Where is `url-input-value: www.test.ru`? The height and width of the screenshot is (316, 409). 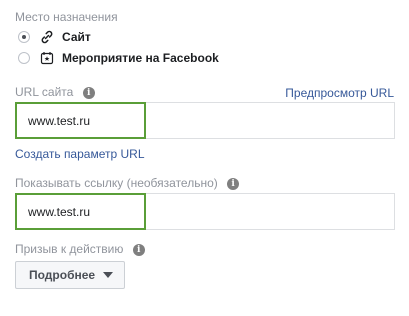
url-input-value: www.test.ru is located at coordinates (59, 121).